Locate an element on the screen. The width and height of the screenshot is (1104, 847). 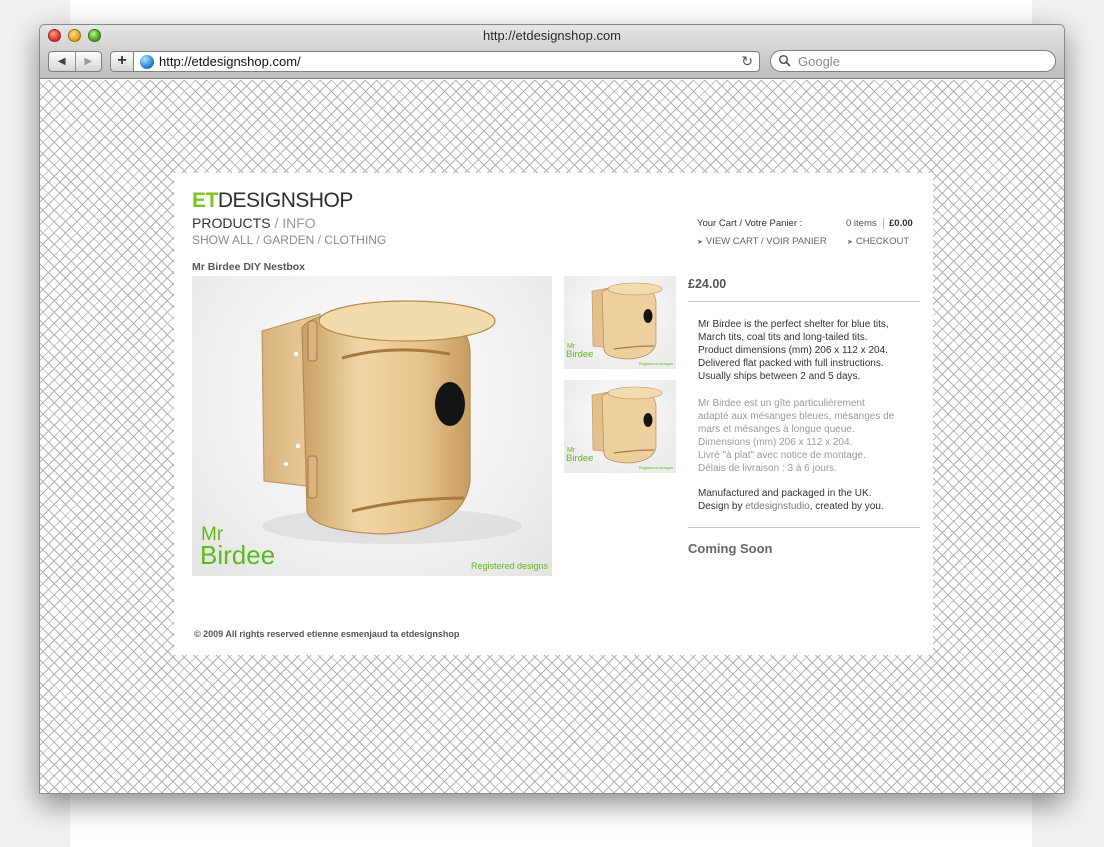
registered-designs-label: Registered designs is located at coordinates (509, 566).